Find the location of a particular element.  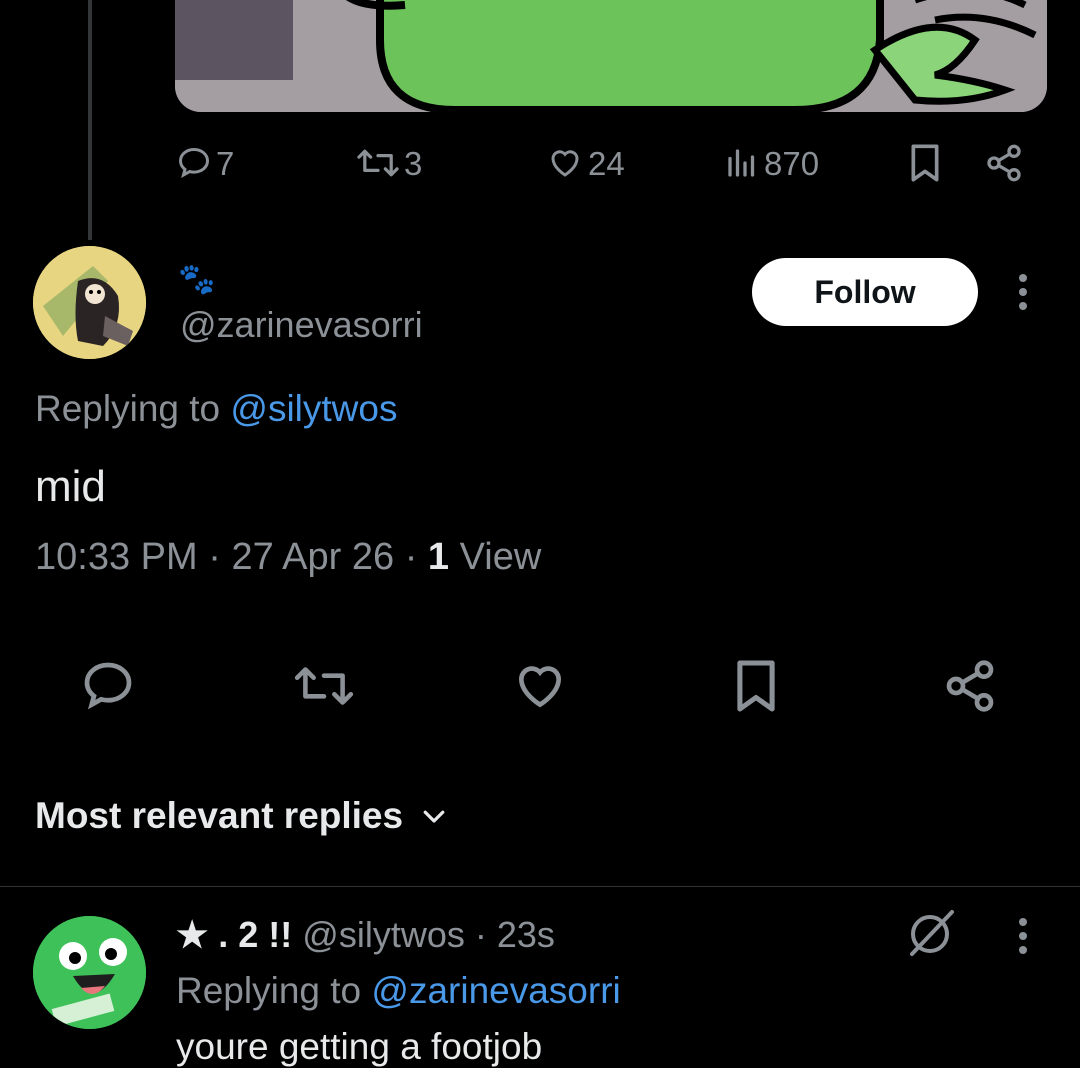

reply-count: 7 is located at coordinates (225, 163).